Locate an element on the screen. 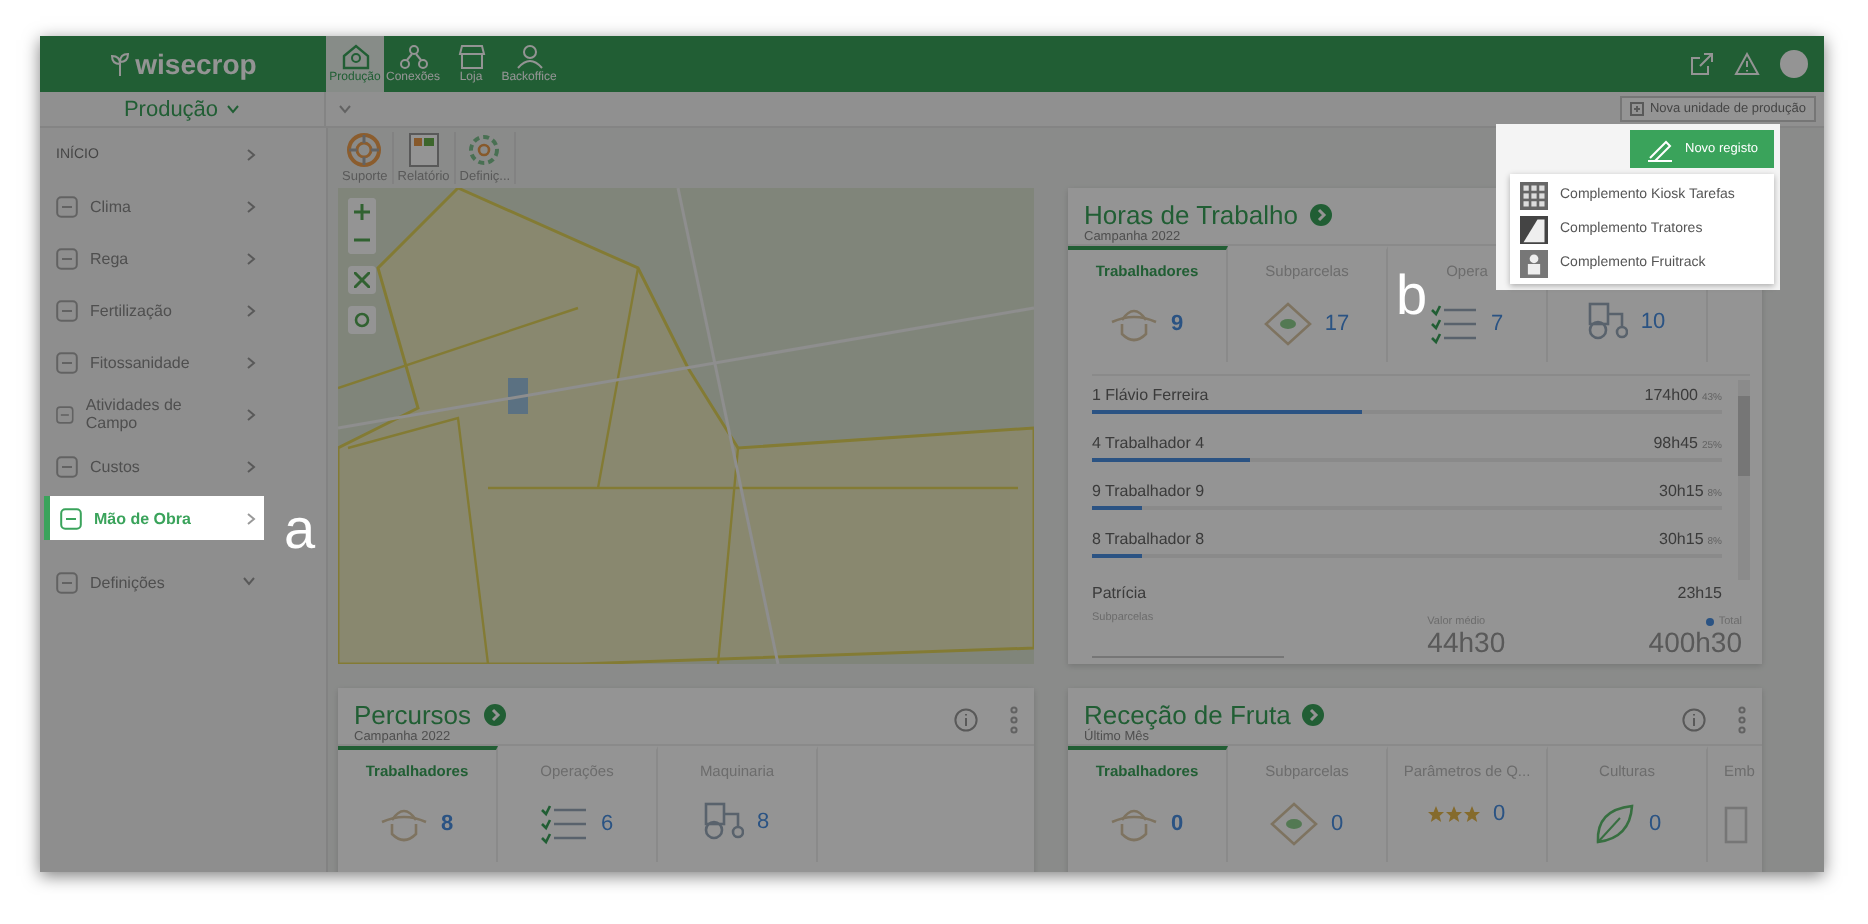  worker-name: Patrícia is located at coordinates (1119, 592).